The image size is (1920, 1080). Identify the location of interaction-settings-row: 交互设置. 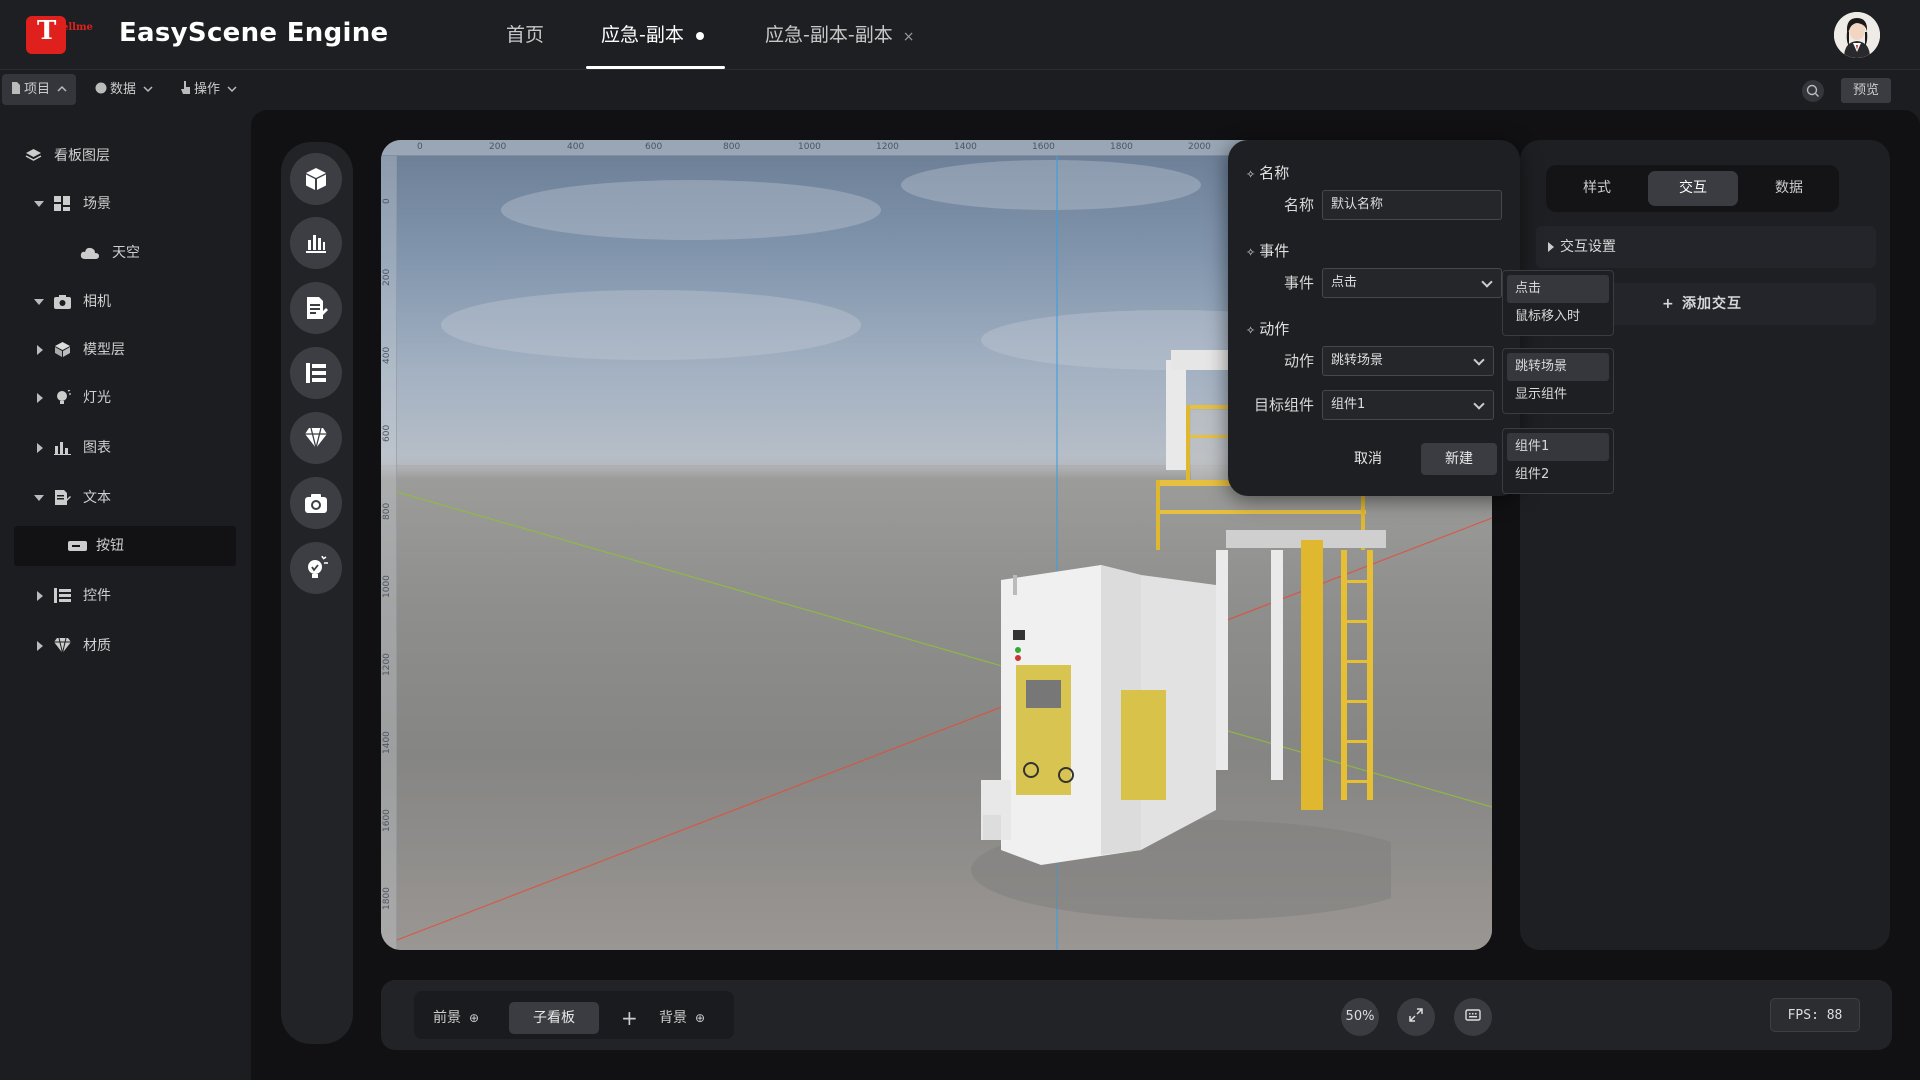
(1706, 247).